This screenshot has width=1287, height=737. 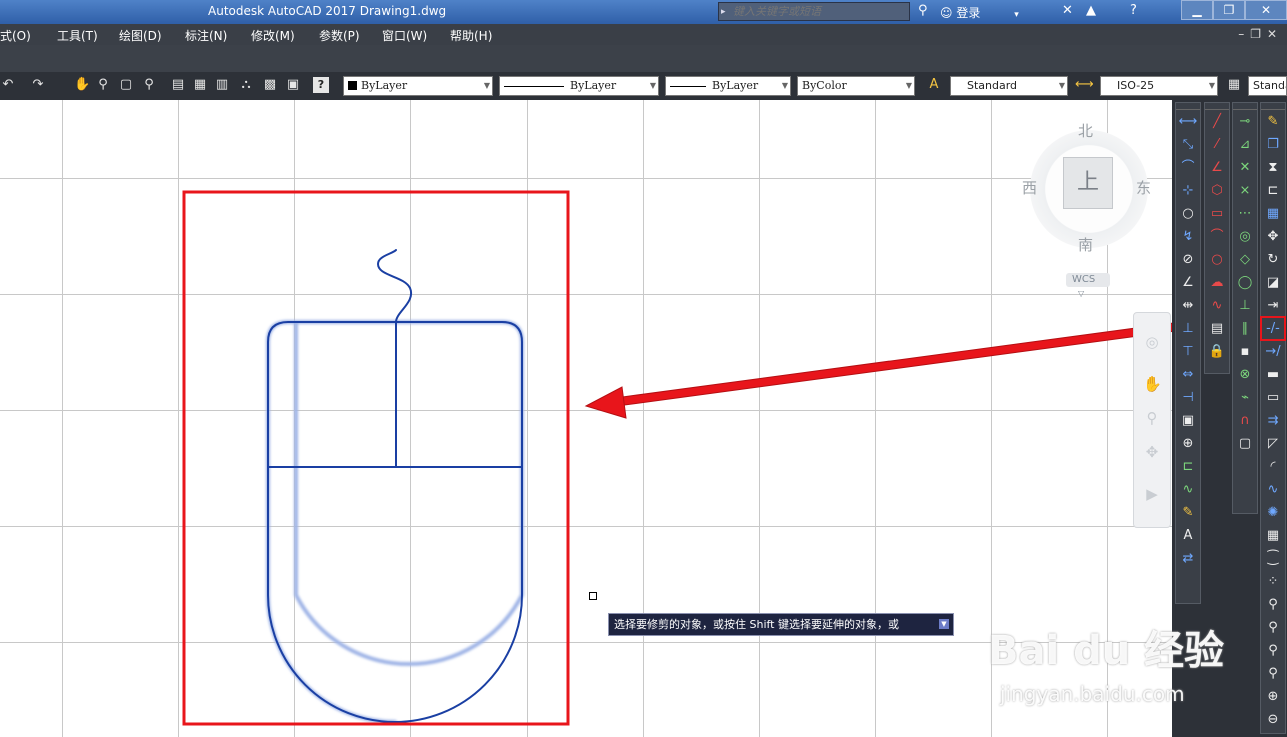 What do you see at coordinates (1152, 342) in the screenshot?
I see `steering-wheel-icon: ◎` at bounding box center [1152, 342].